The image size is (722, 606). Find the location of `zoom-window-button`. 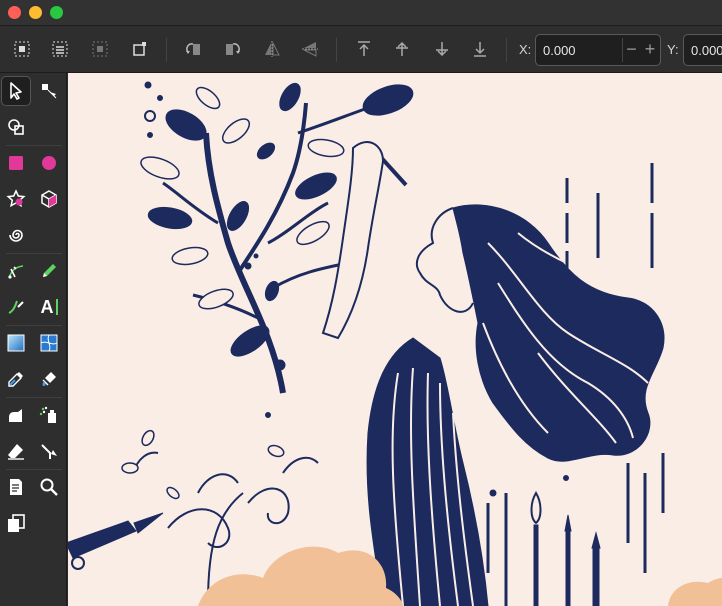

zoom-window-button is located at coordinates (56, 12).